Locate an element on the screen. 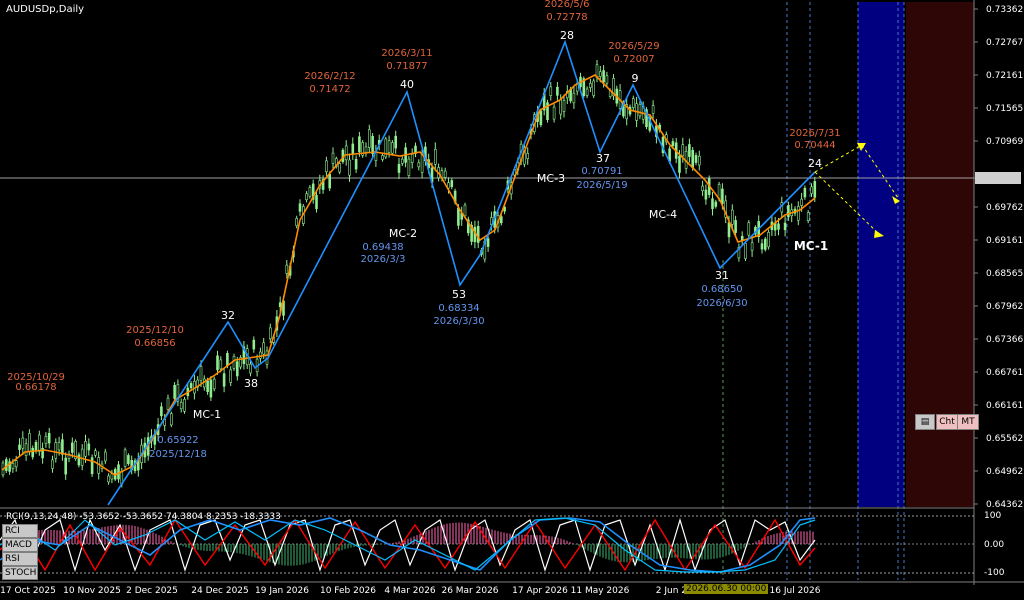 The height and width of the screenshot is (600, 1024). swing-high-label: 0.66856 is located at coordinates (154, 343).